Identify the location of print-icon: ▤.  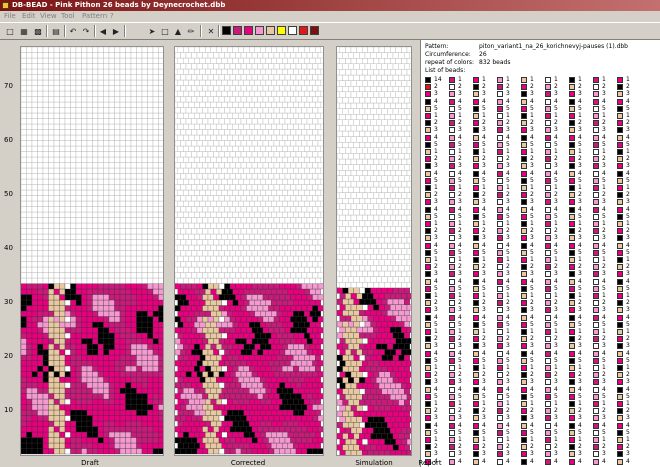
(56, 31).